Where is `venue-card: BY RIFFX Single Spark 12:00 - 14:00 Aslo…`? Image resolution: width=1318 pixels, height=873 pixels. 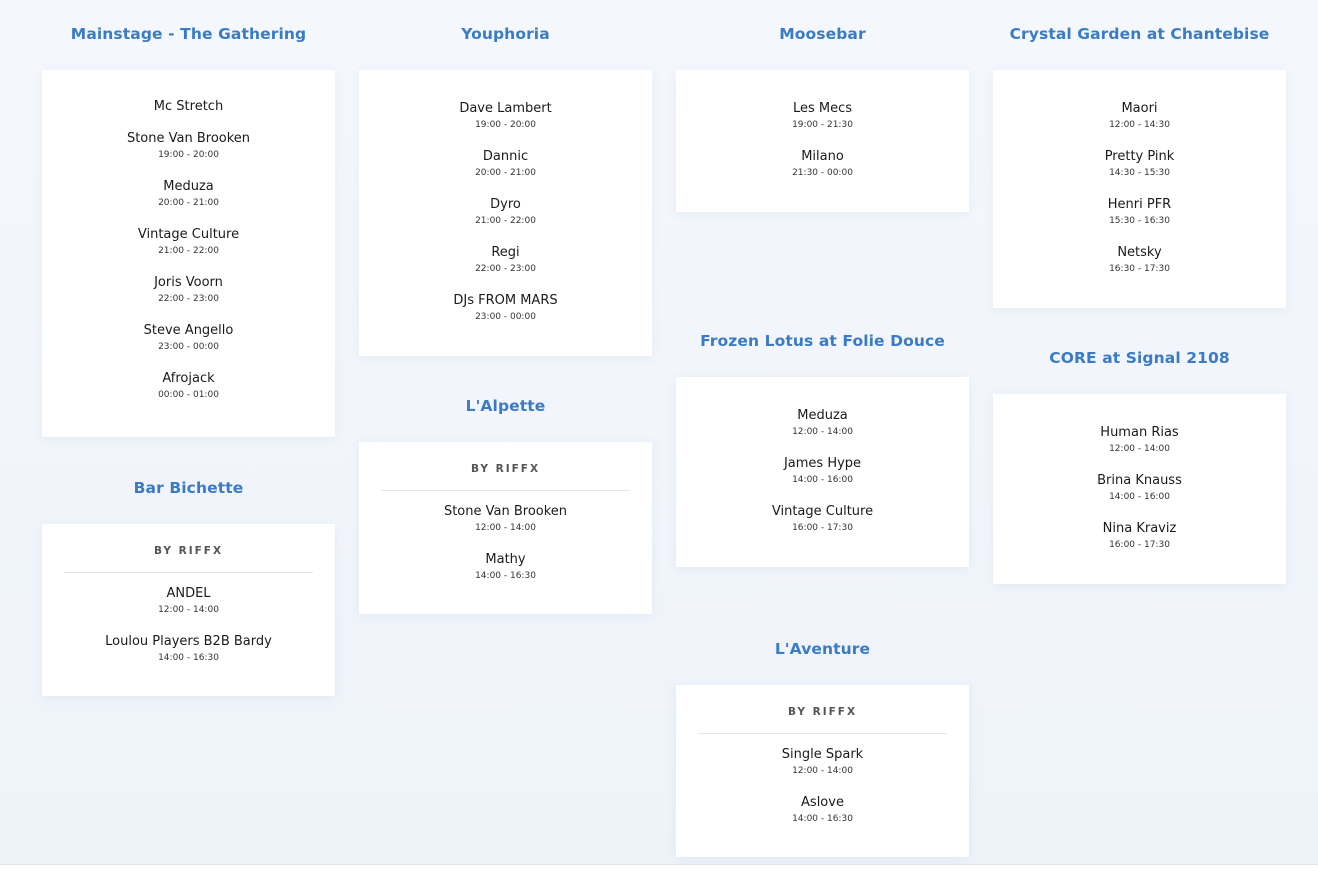
venue-card: BY RIFFX Single Spark 12:00 - 14:00 Aslo… is located at coordinates (822, 771).